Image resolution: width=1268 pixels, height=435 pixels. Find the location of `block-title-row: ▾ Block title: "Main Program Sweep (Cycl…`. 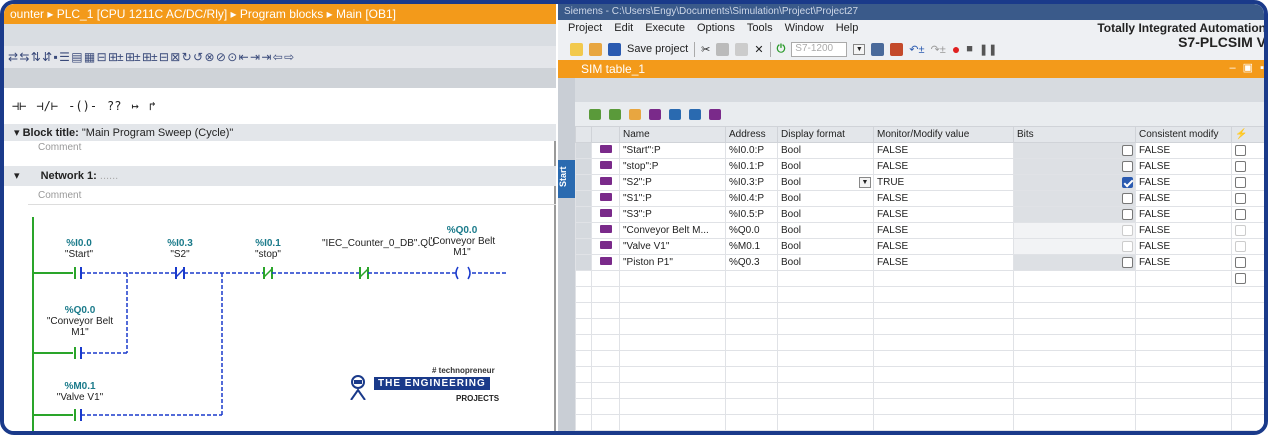

block-title-row: ▾ Block title: "Main Program Sweep (Cycl… is located at coordinates (280, 132).